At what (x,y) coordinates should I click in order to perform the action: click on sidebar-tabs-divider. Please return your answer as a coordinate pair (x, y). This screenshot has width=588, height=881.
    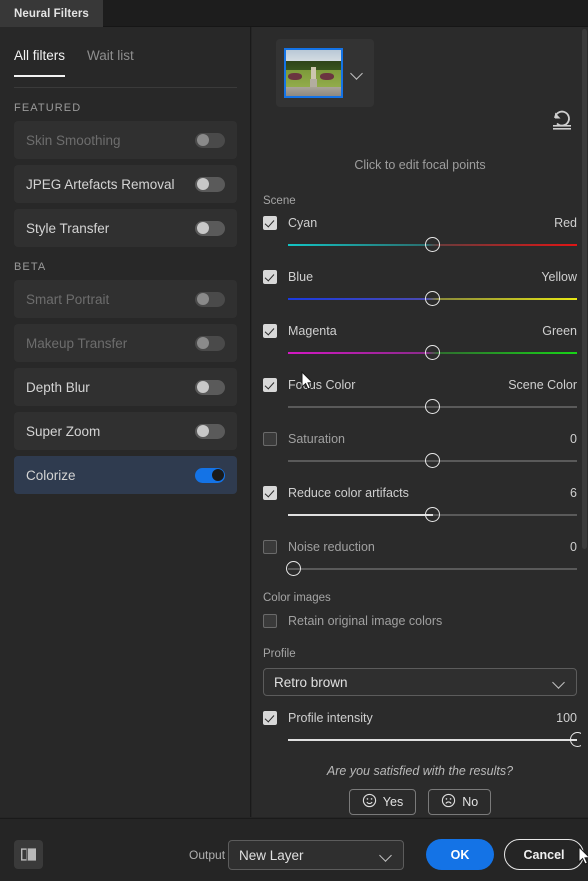
    Looking at the image, I should click on (125, 87).